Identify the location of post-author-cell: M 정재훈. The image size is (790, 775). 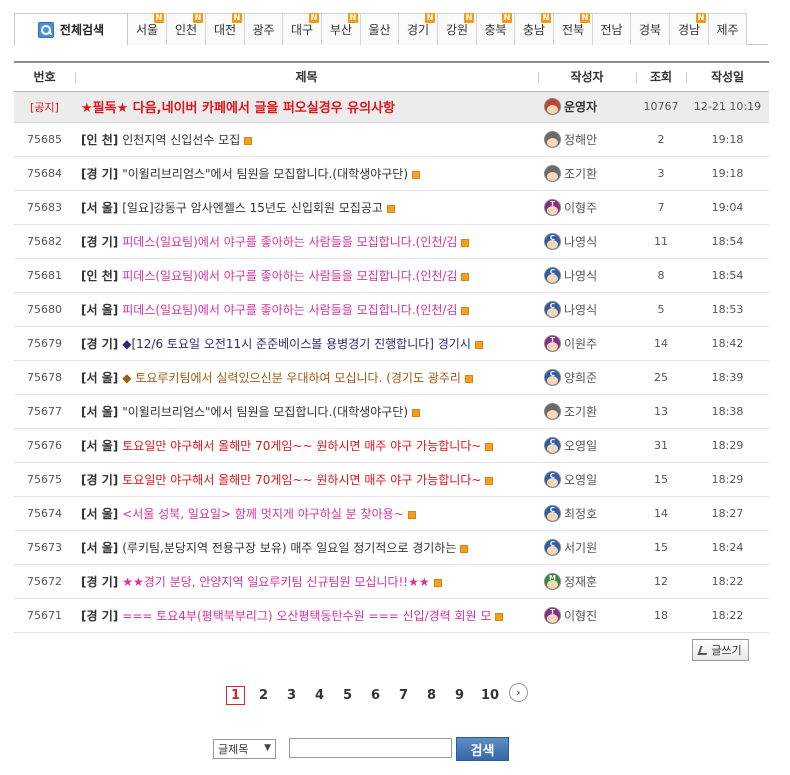
(587, 581).